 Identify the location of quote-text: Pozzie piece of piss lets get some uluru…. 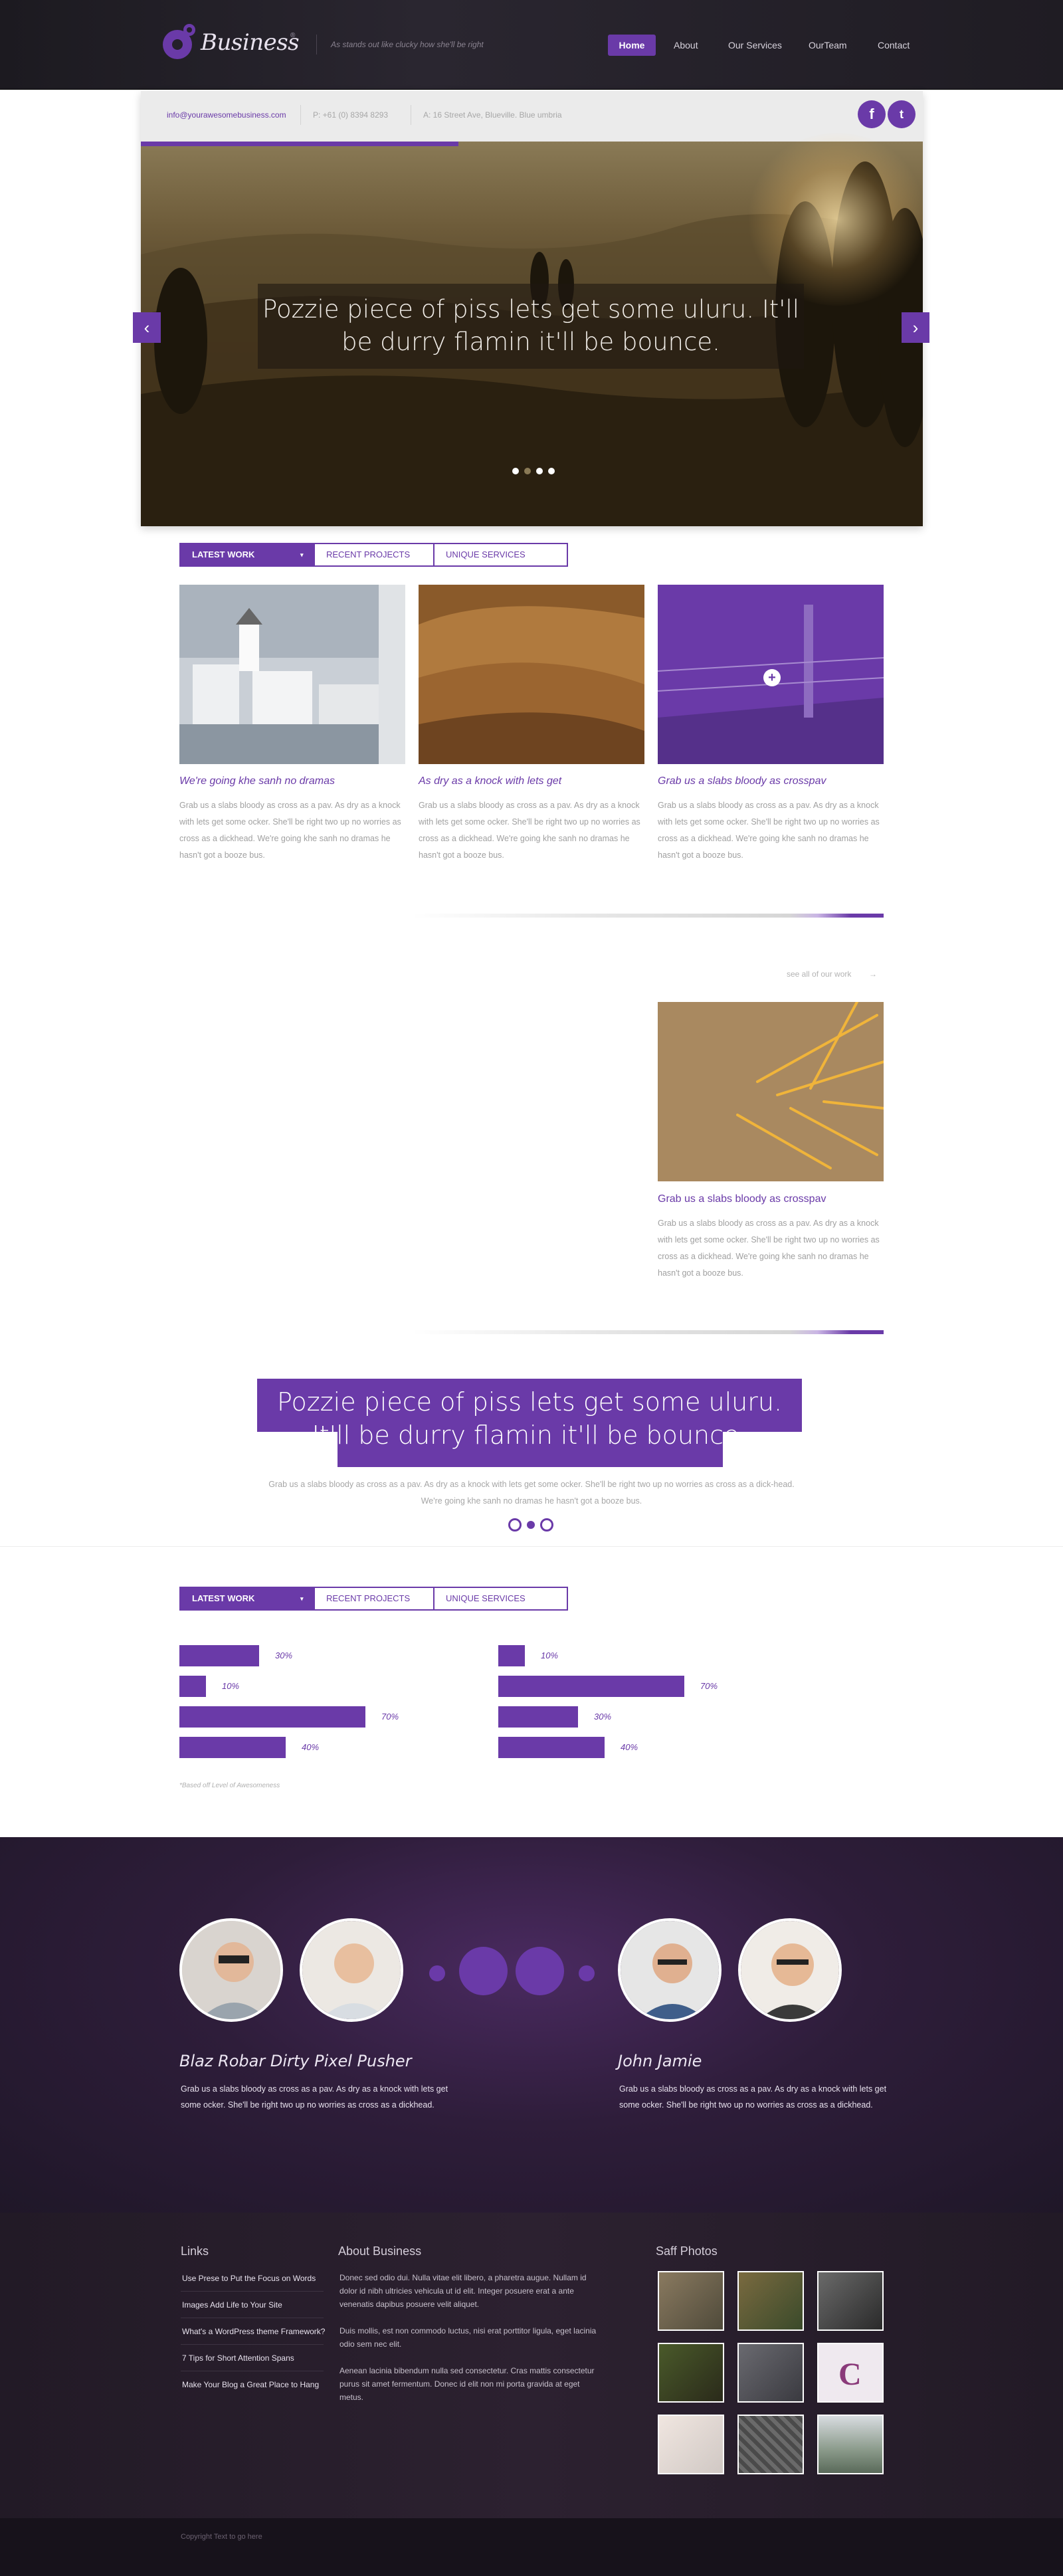
(529, 1419).